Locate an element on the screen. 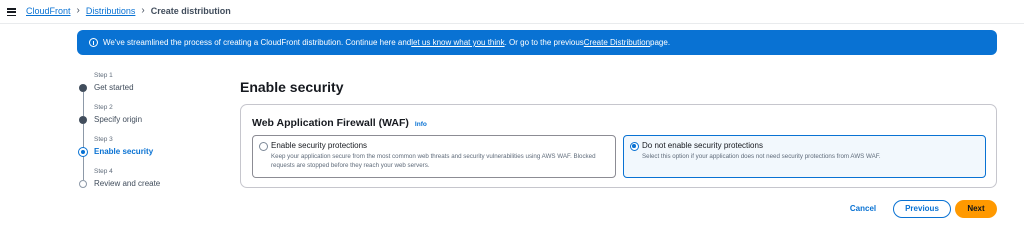 The height and width of the screenshot is (249, 1024). step-number: Step 1 is located at coordinates (103, 75).